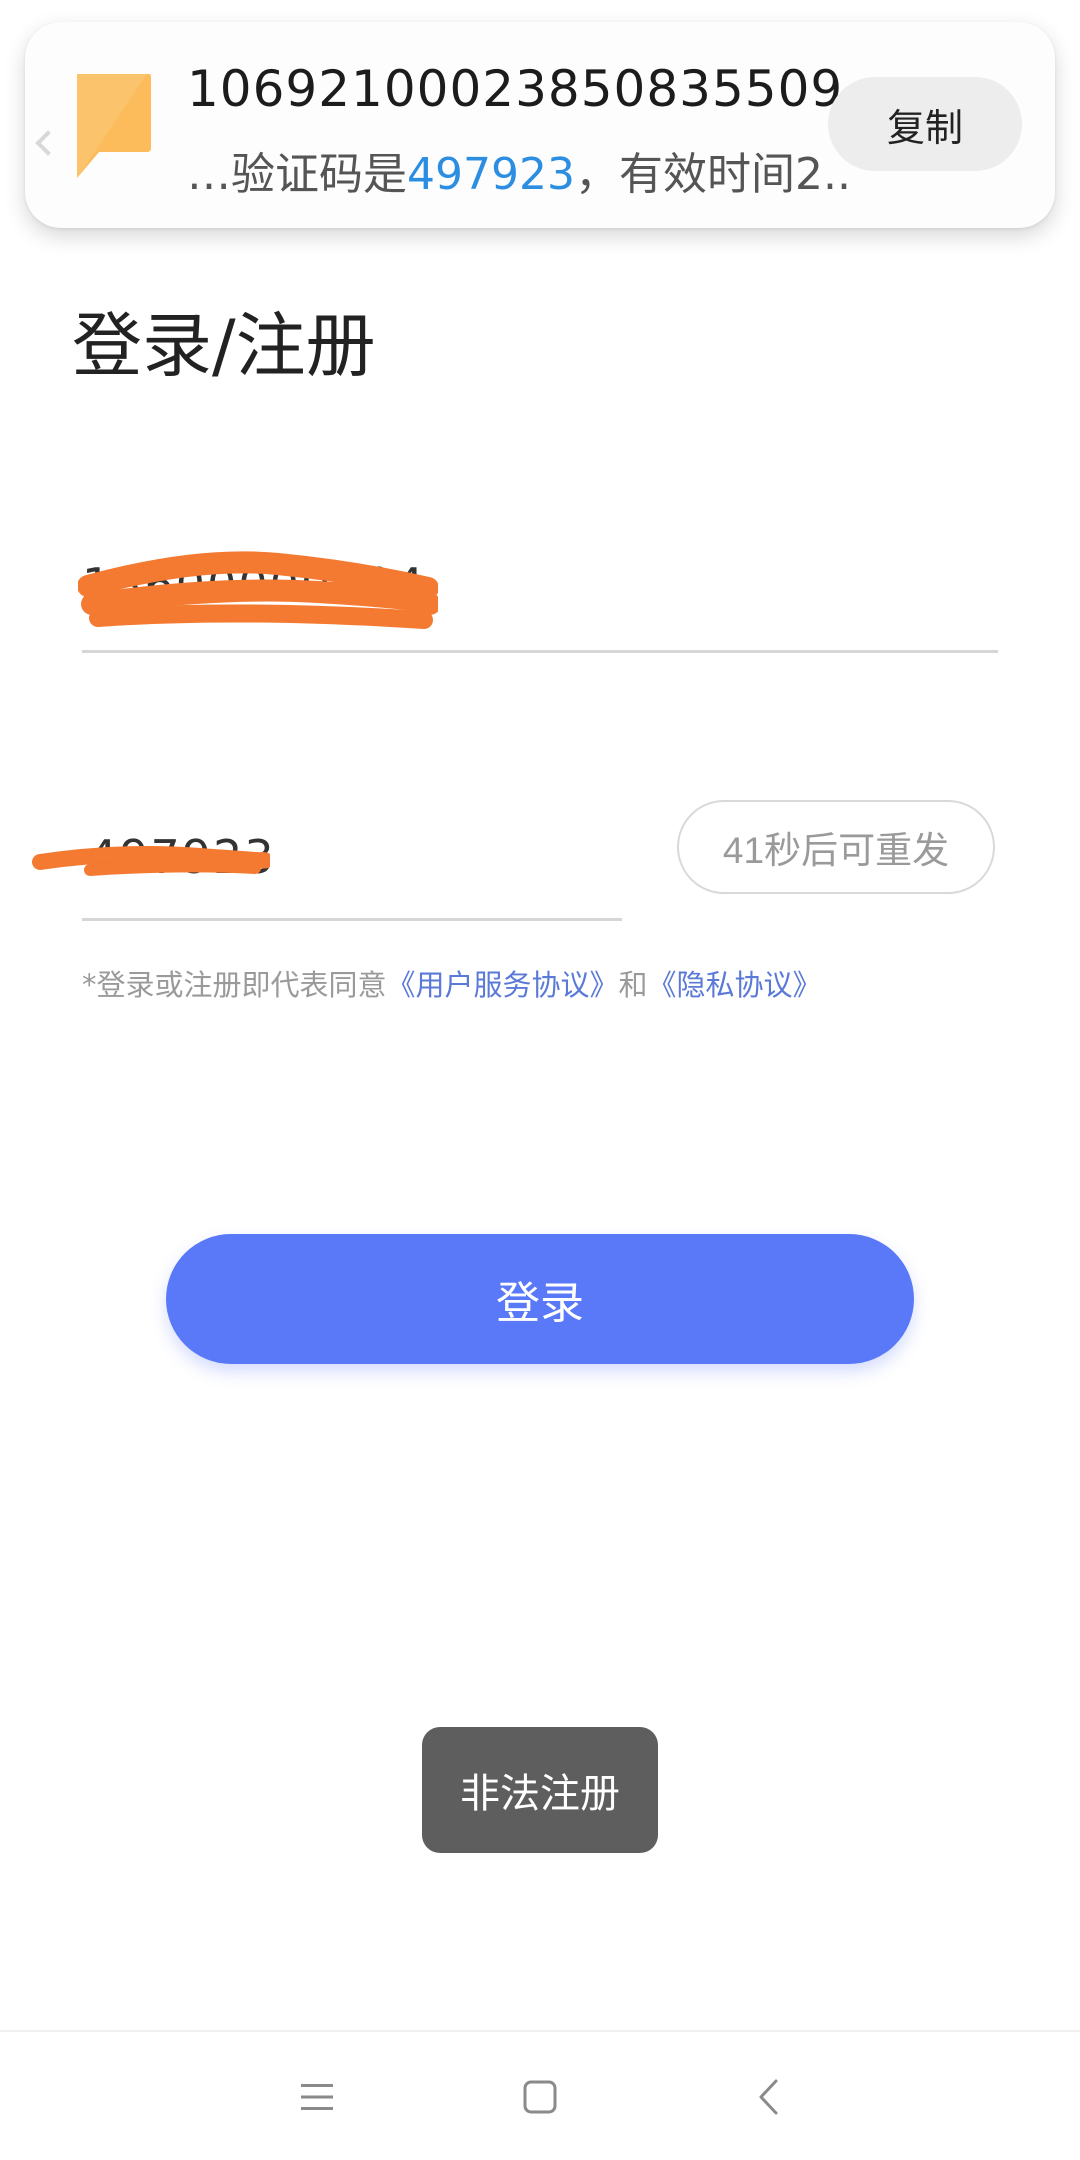 This screenshot has height=2160, width=1080. I want to click on system-navigation-bar, so click(540, 2095).